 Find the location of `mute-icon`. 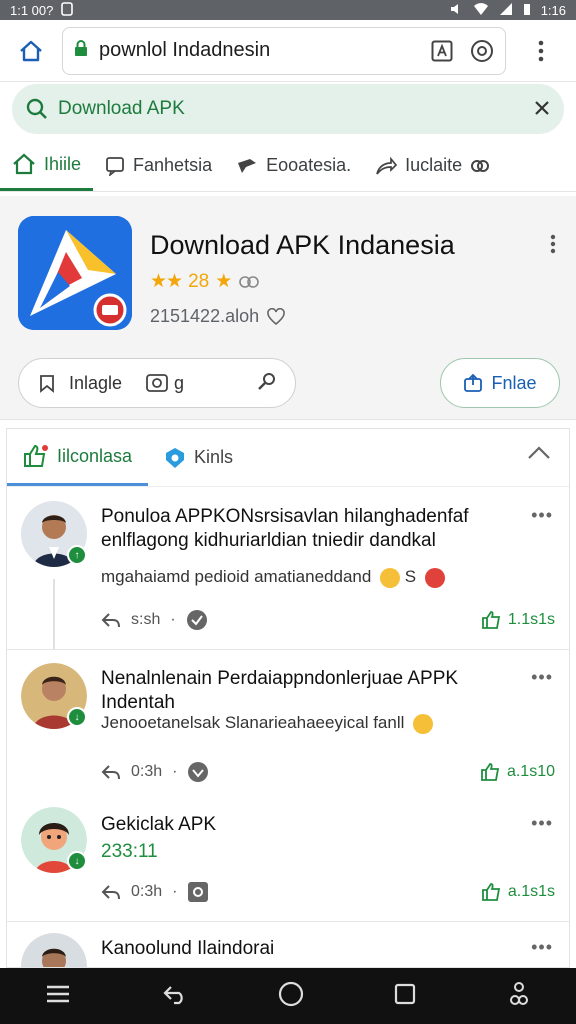

mute-icon is located at coordinates (456, 10).